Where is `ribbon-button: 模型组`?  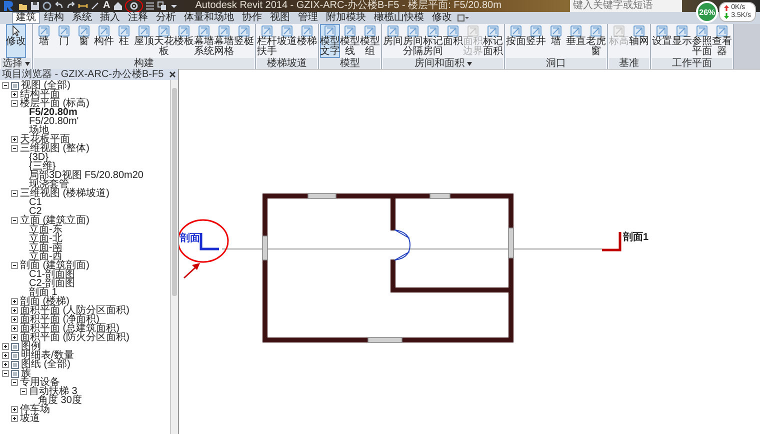
ribbon-button: 模型组 is located at coordinates (370, 41).